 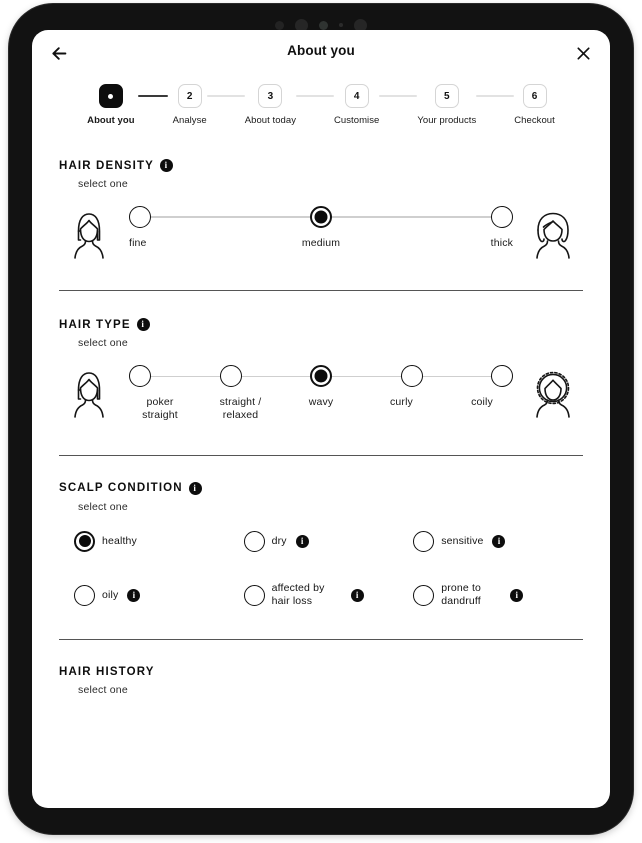 What do you see at coordinates (159, 595) in the screenshot?
I see `scalp-option-oily: oily` at bounding box center [159, 595].